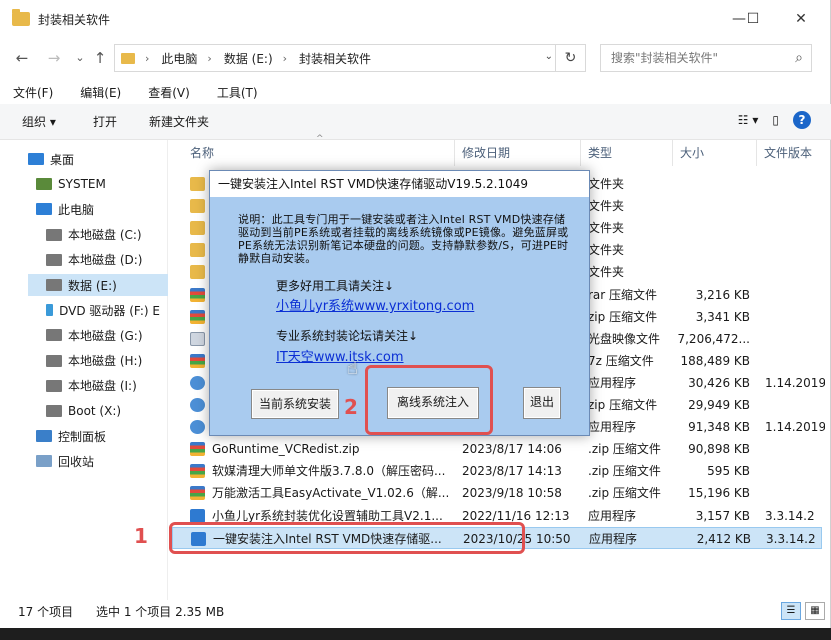 The height and width of the screenshot is (640, 831). I want to click on file-type: 7z 压缩文件, so click(621, 360).